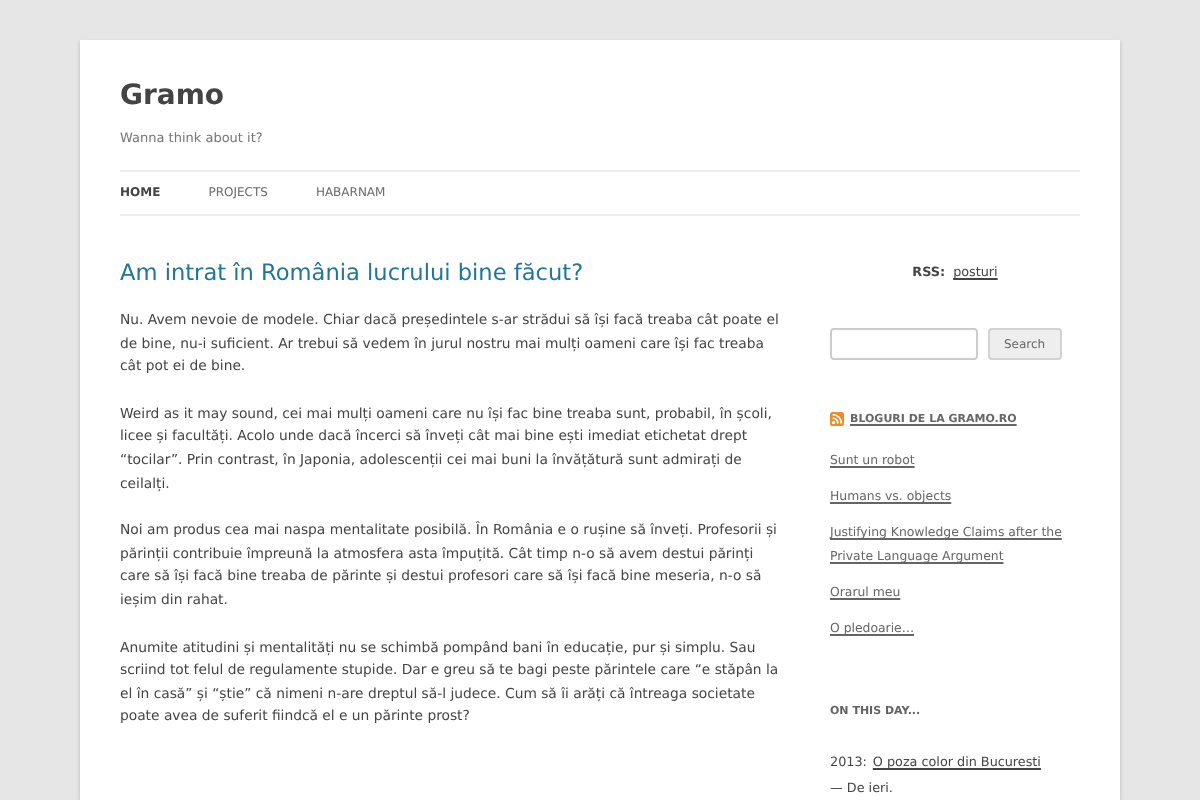 This screenshot has height=800, width=1200. Describe the element at coordinates (904, 344) in the screenshot. I see `search-field` at that location.